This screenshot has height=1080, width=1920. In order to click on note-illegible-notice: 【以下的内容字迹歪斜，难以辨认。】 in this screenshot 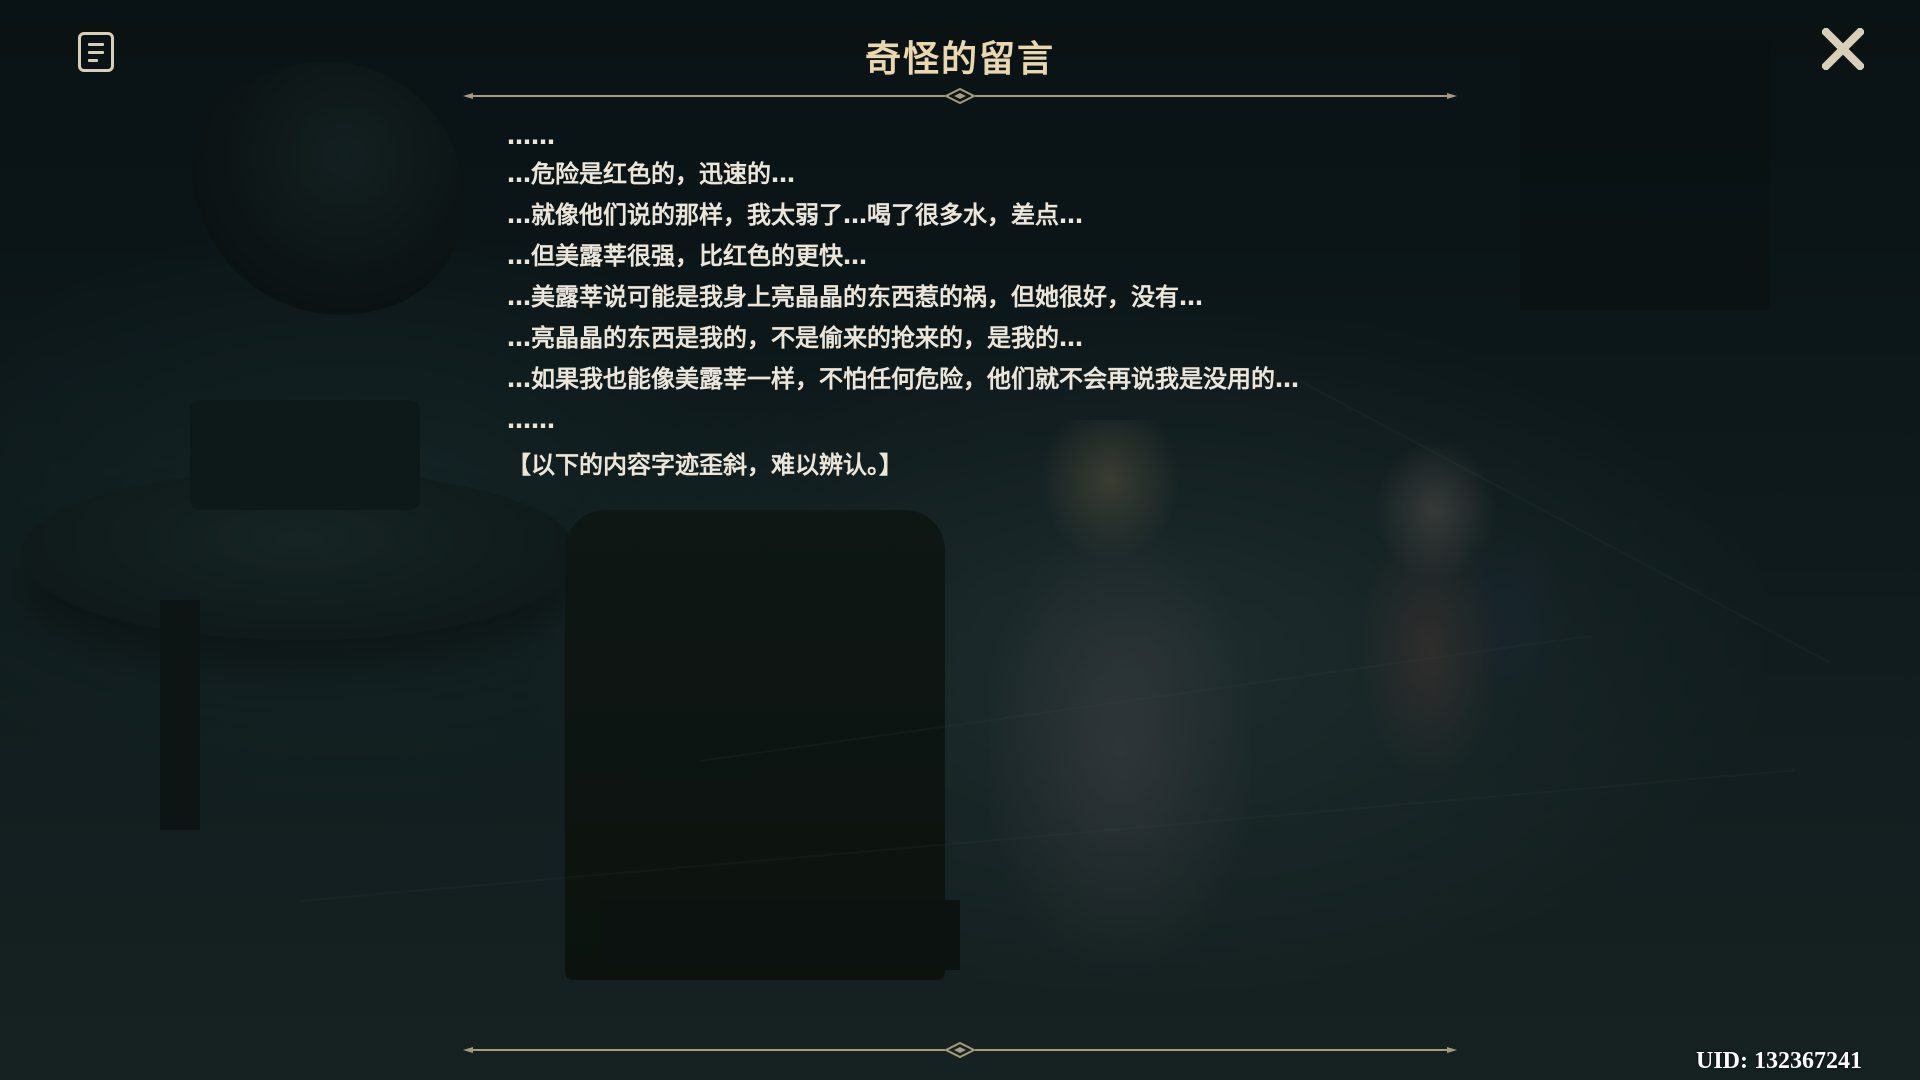, I will do `click(705, 465)`.